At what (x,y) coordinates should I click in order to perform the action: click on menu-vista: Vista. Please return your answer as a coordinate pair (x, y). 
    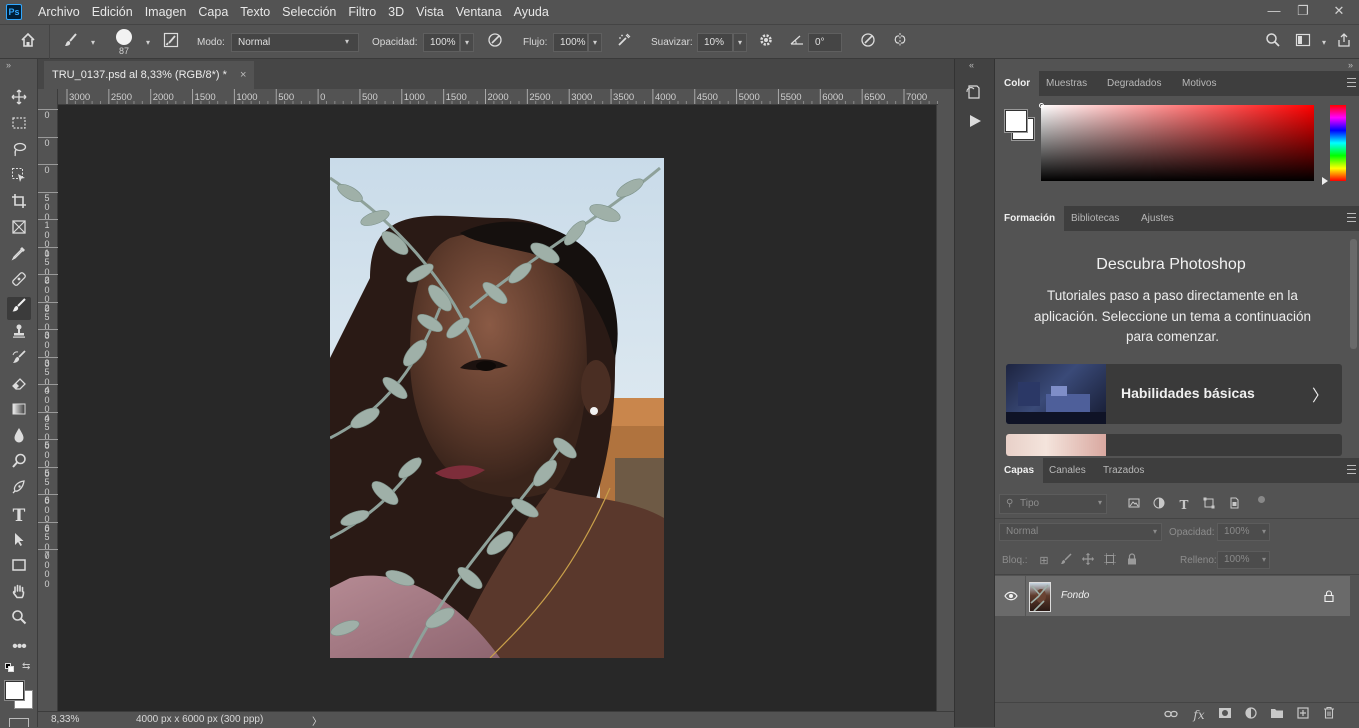
    Looking at the image, I should click on (430, 12).